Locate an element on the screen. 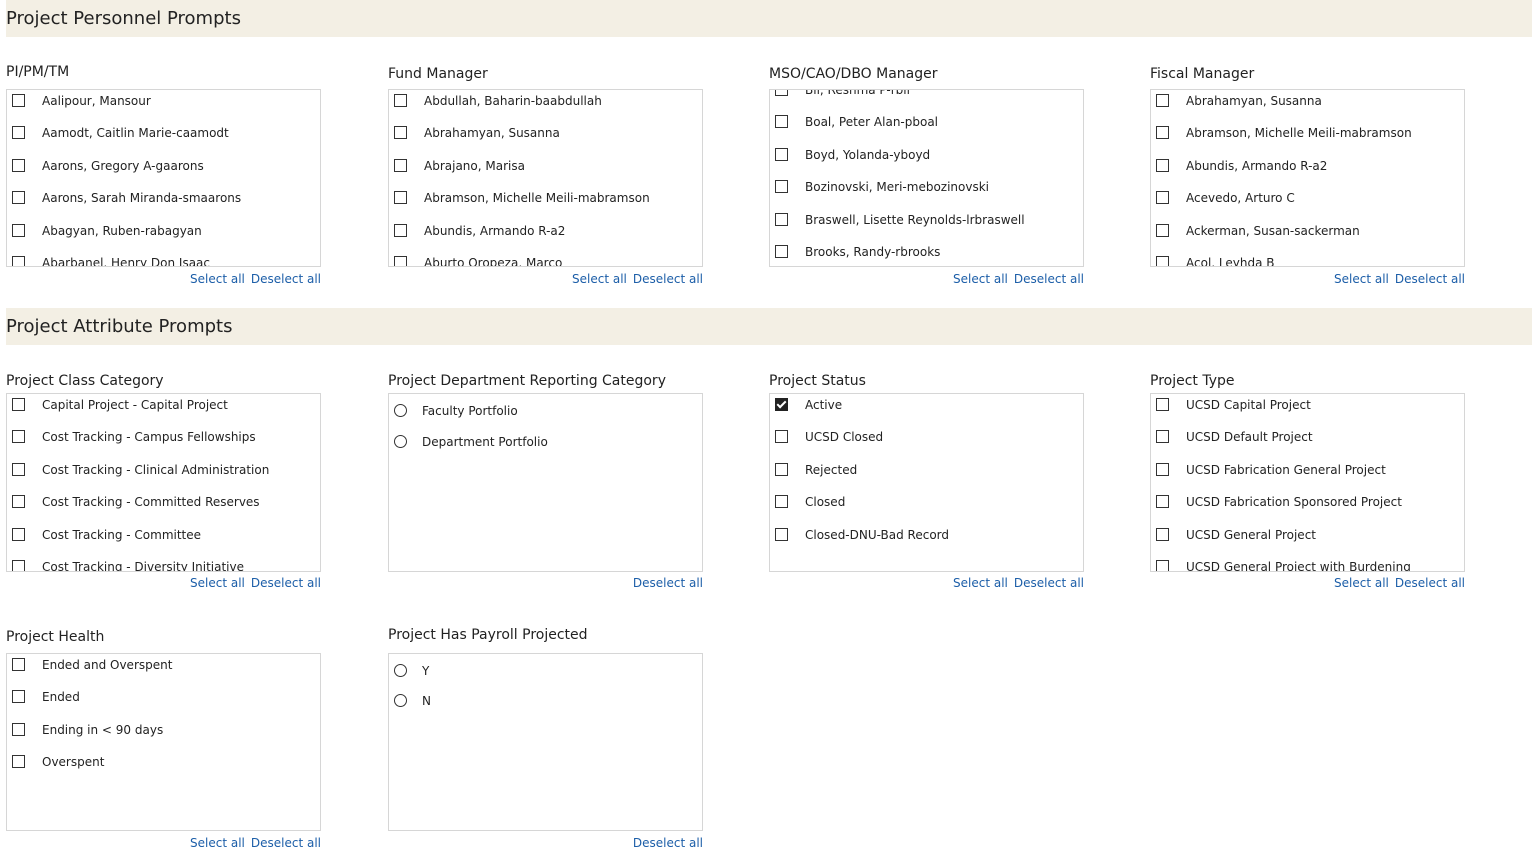  option-item: Abarbanel, Henry Don Isaac is located at coordinates (163, 260).